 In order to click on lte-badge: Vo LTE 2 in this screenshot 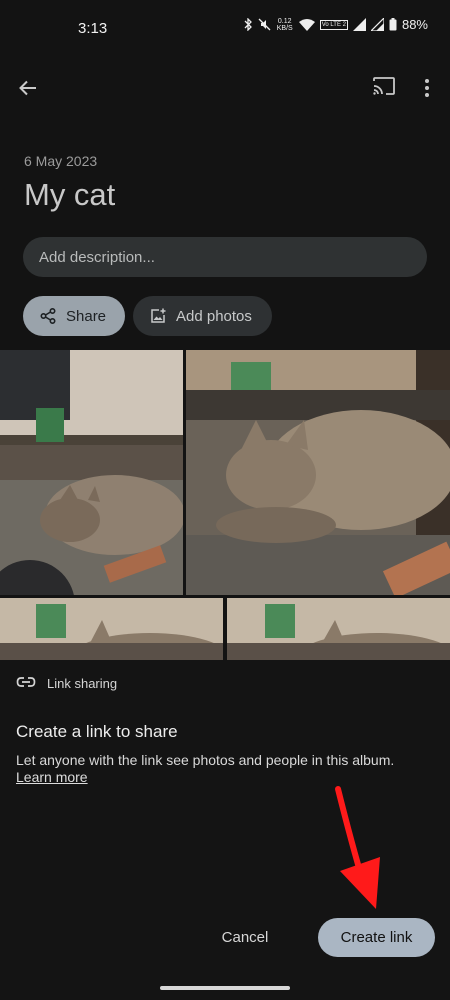, I will do `click(333, 24)`.